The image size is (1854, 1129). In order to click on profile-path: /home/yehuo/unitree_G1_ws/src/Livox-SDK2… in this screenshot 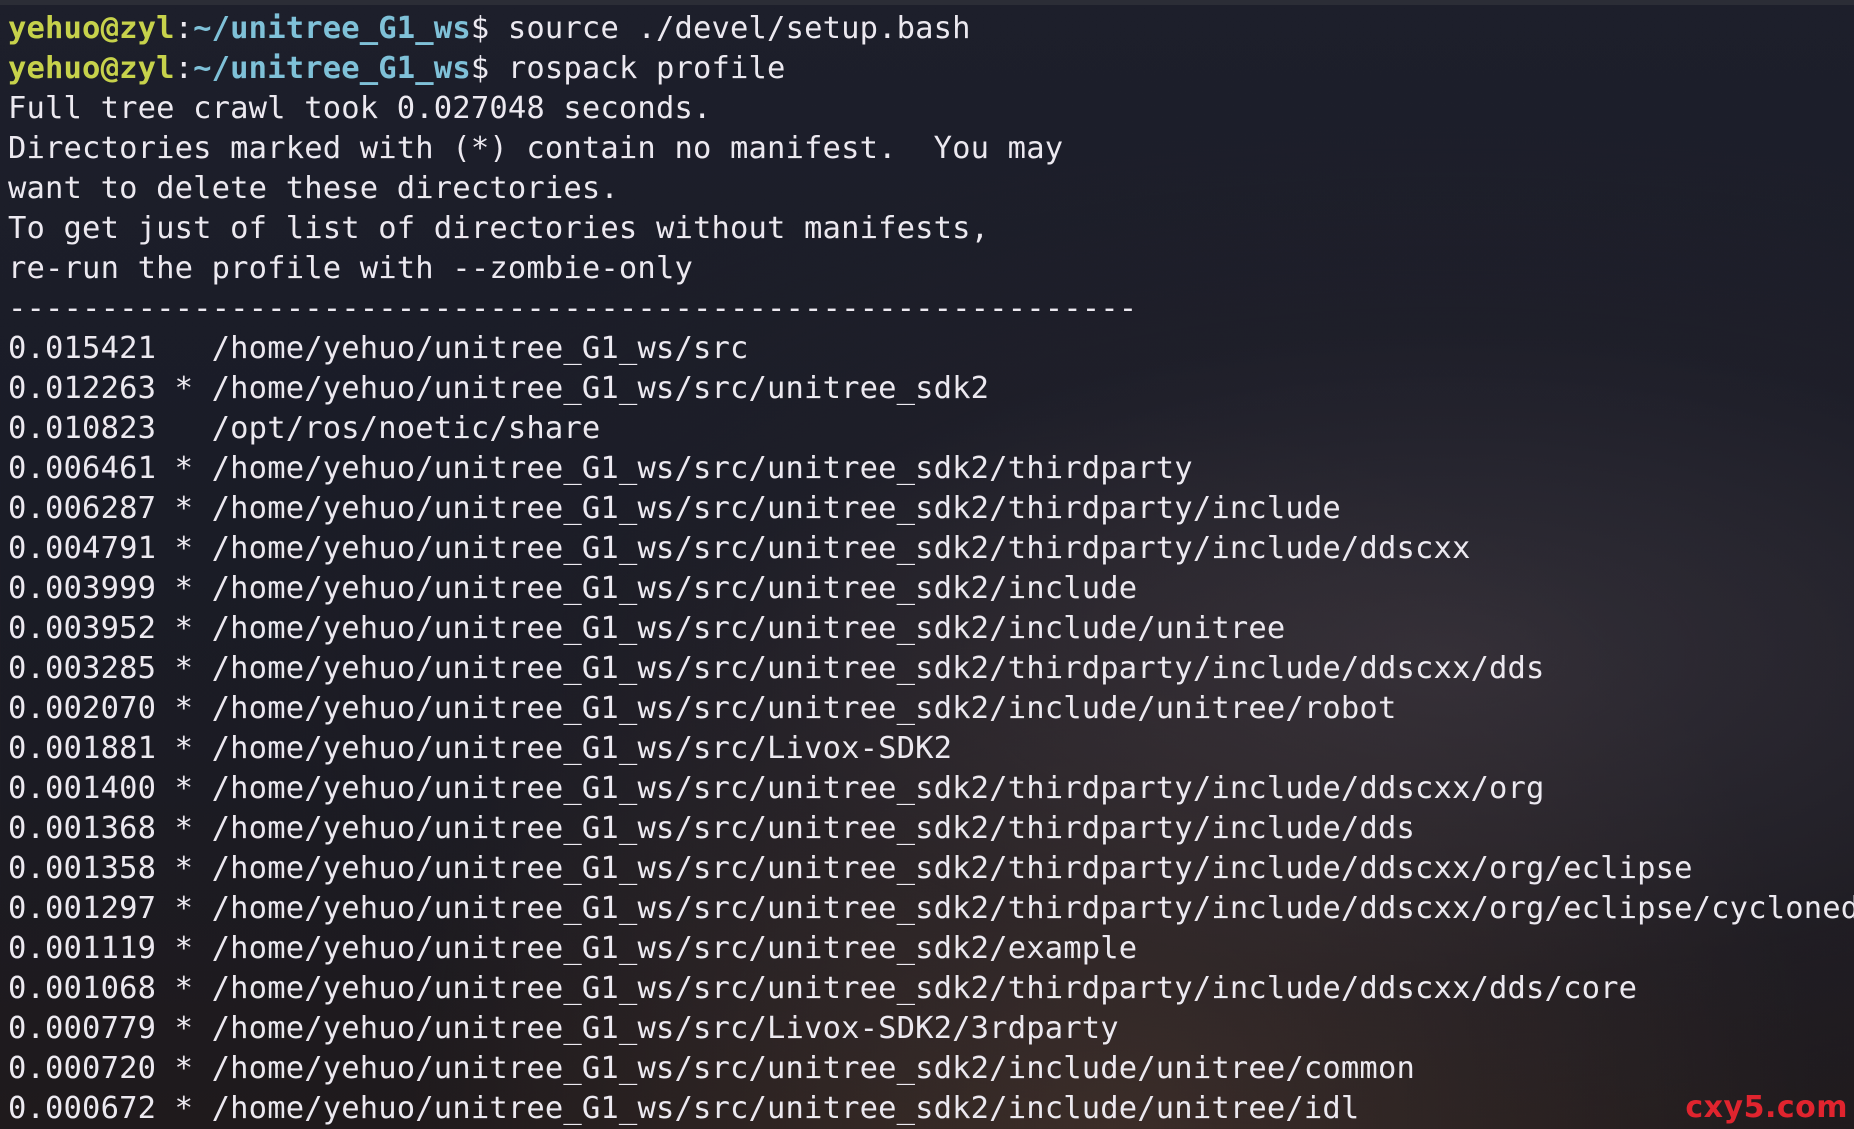, I will do `click(665, 1028)`.